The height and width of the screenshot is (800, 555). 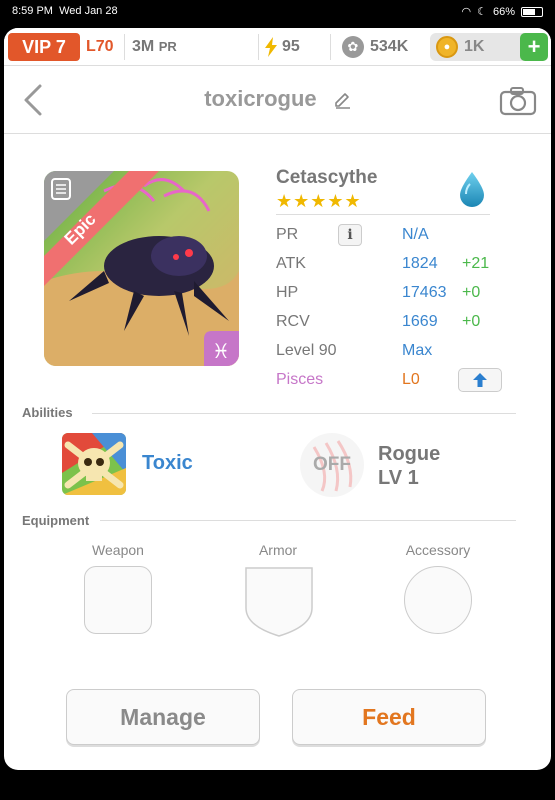 I want to click on accessory-slot, so click(x=438, y=600).